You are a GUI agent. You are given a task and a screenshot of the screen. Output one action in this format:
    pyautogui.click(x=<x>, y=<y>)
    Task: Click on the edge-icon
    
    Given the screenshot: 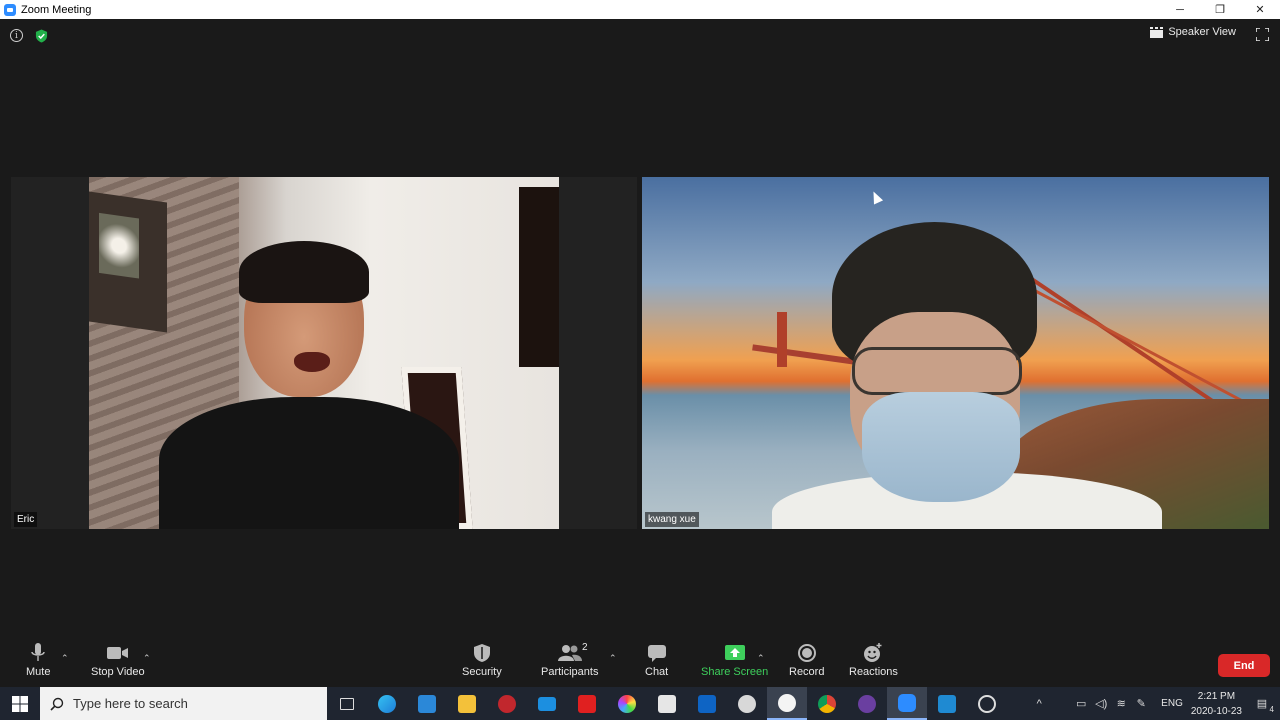 What is the action you would take?
    pyautogui.click(x=387, y=703)
    